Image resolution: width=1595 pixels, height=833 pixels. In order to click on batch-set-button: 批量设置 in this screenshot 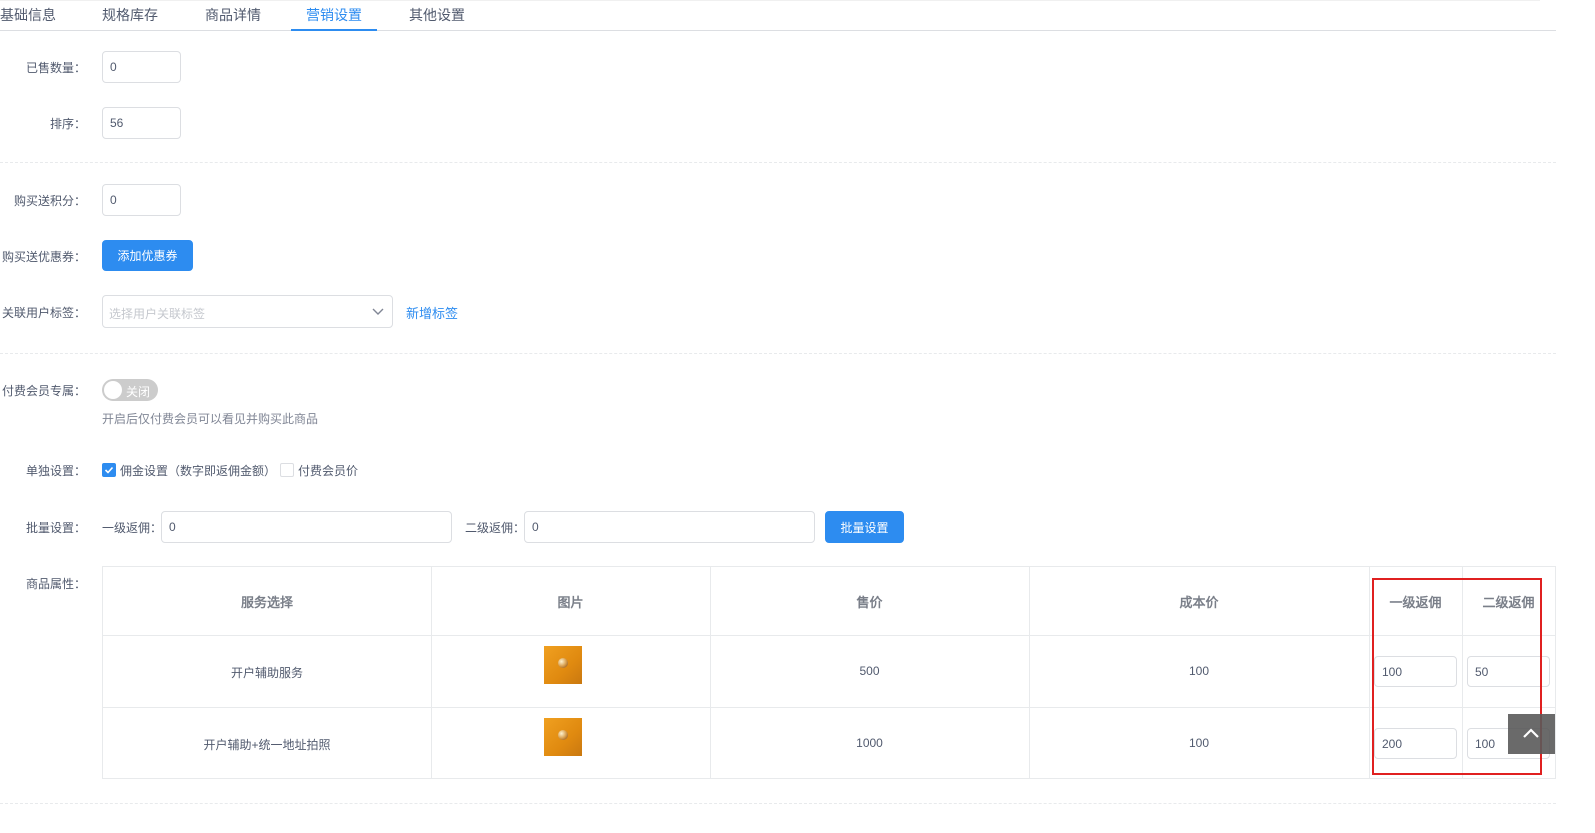, I will do `click(864, 527)`.